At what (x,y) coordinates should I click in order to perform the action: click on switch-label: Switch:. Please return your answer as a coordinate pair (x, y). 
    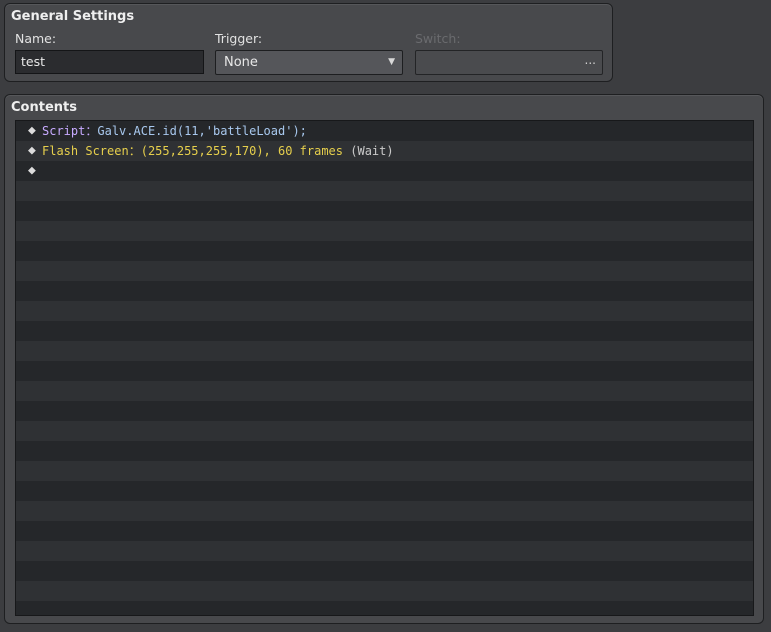
    Looking at the image, I should click on (438, 38).